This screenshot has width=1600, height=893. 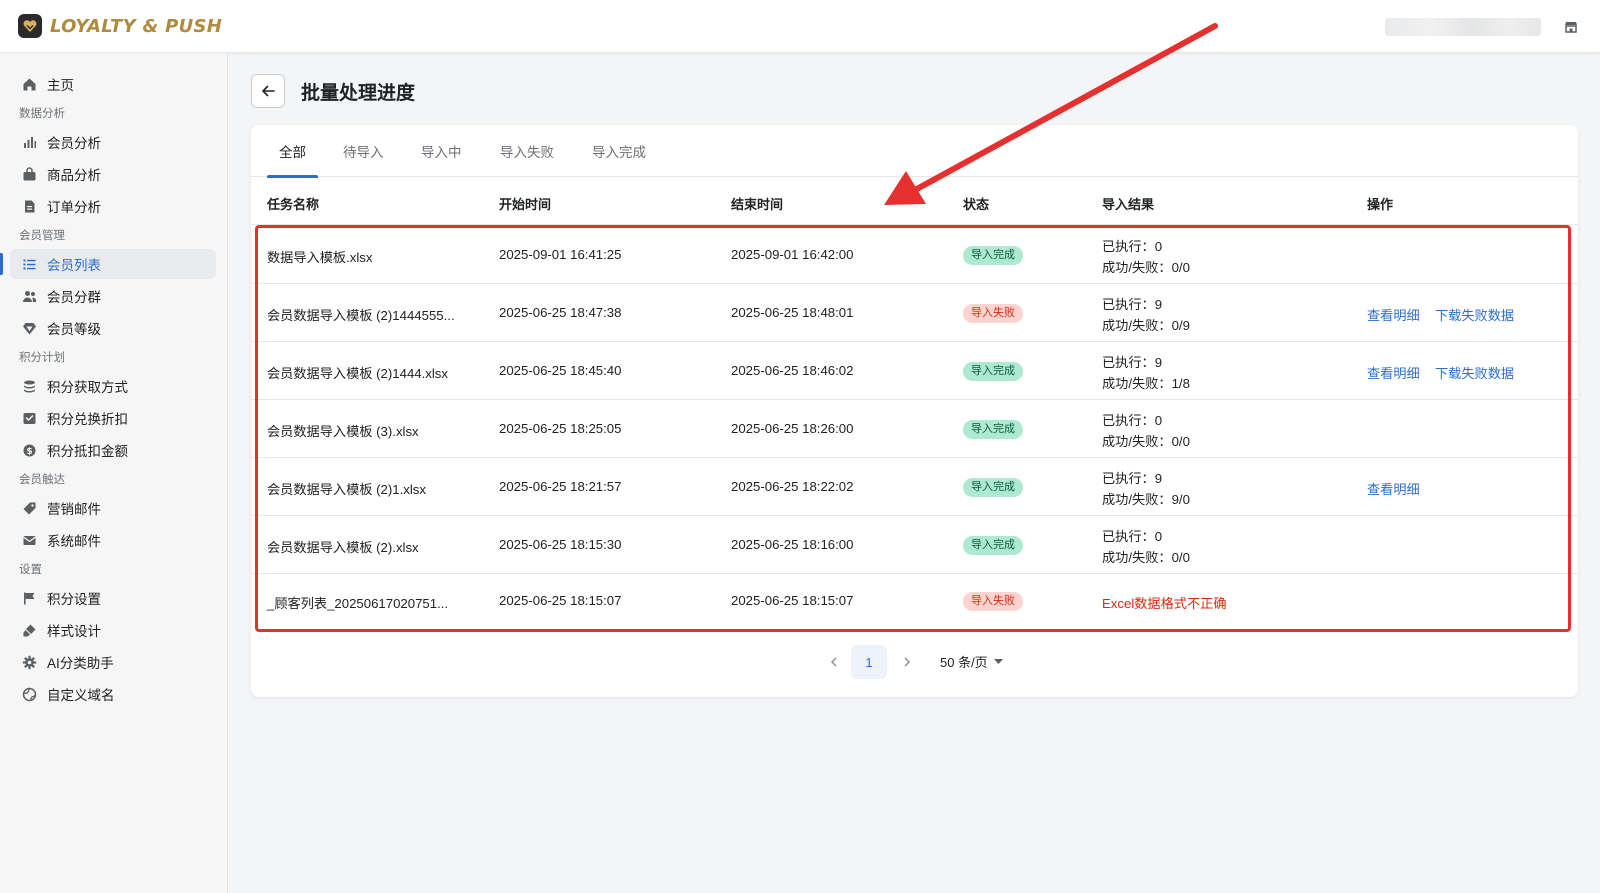 What do you see at coordinates (74, 329) in the screenshot?
I see `sidebar-item-label: 会员等级` at bounding box center [74, 329].